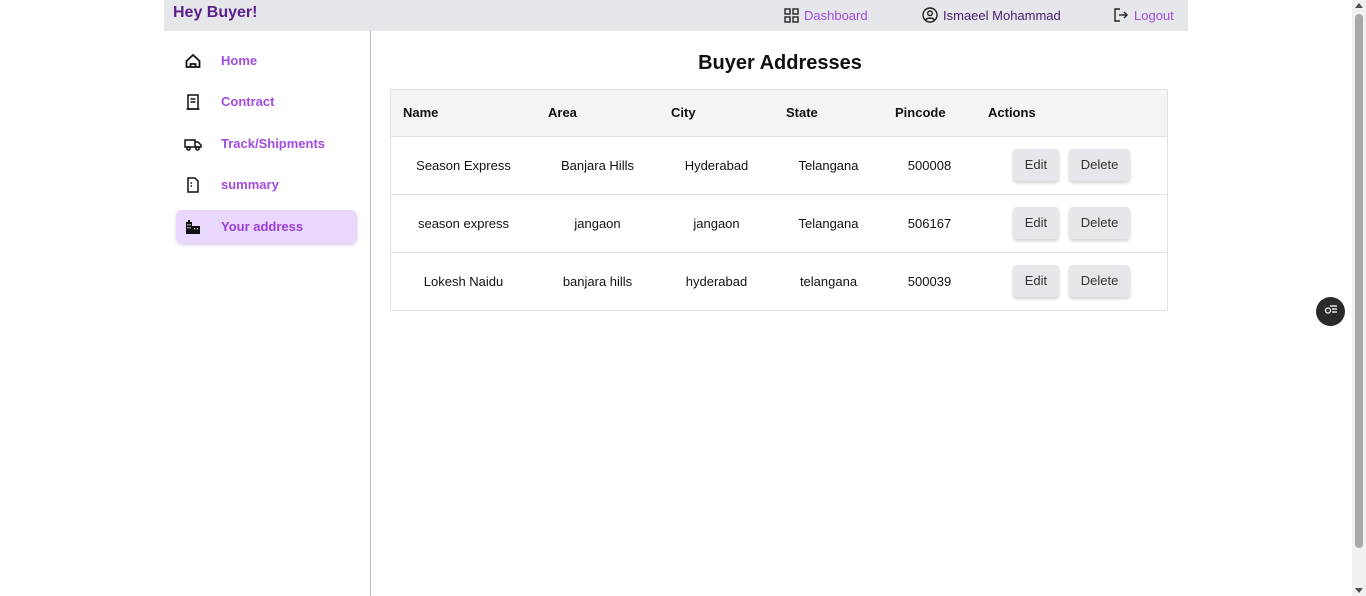  Describe the element at coordinates (597, 281) in the screenshot. I see `cell-area: banjara hills` at that location.